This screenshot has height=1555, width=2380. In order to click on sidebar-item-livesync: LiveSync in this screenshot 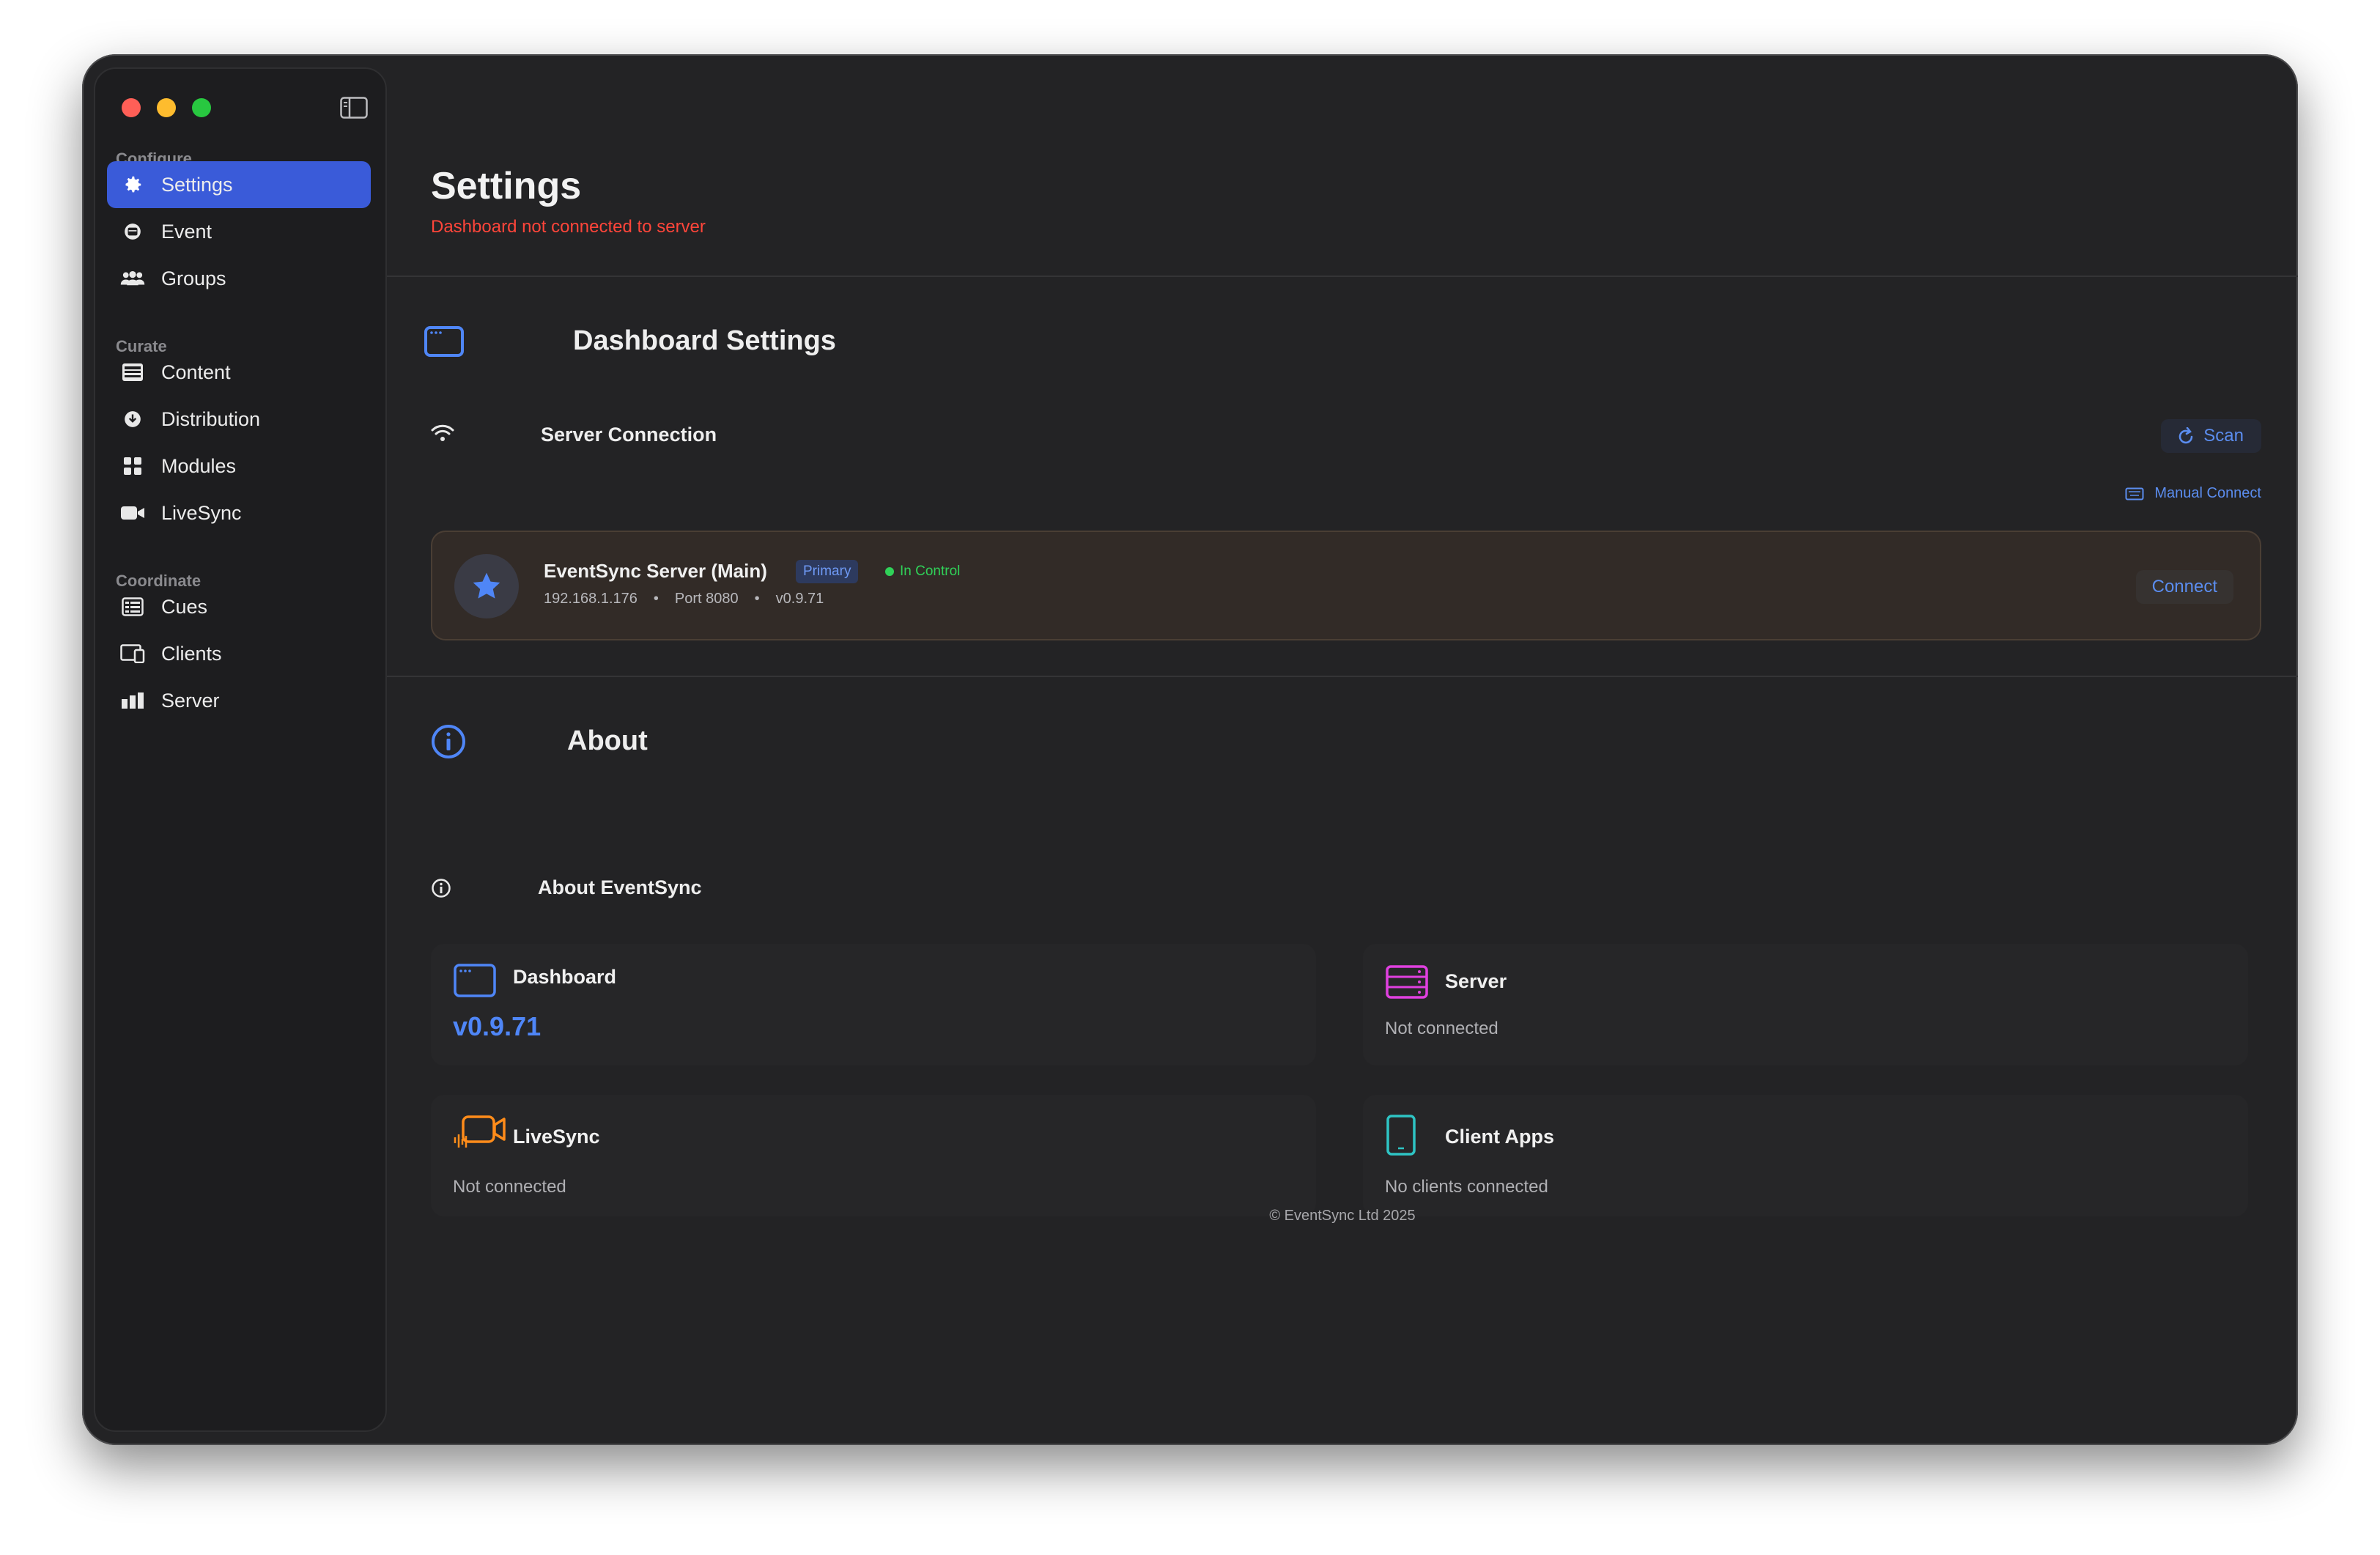, I will do `click(239, 513)`.